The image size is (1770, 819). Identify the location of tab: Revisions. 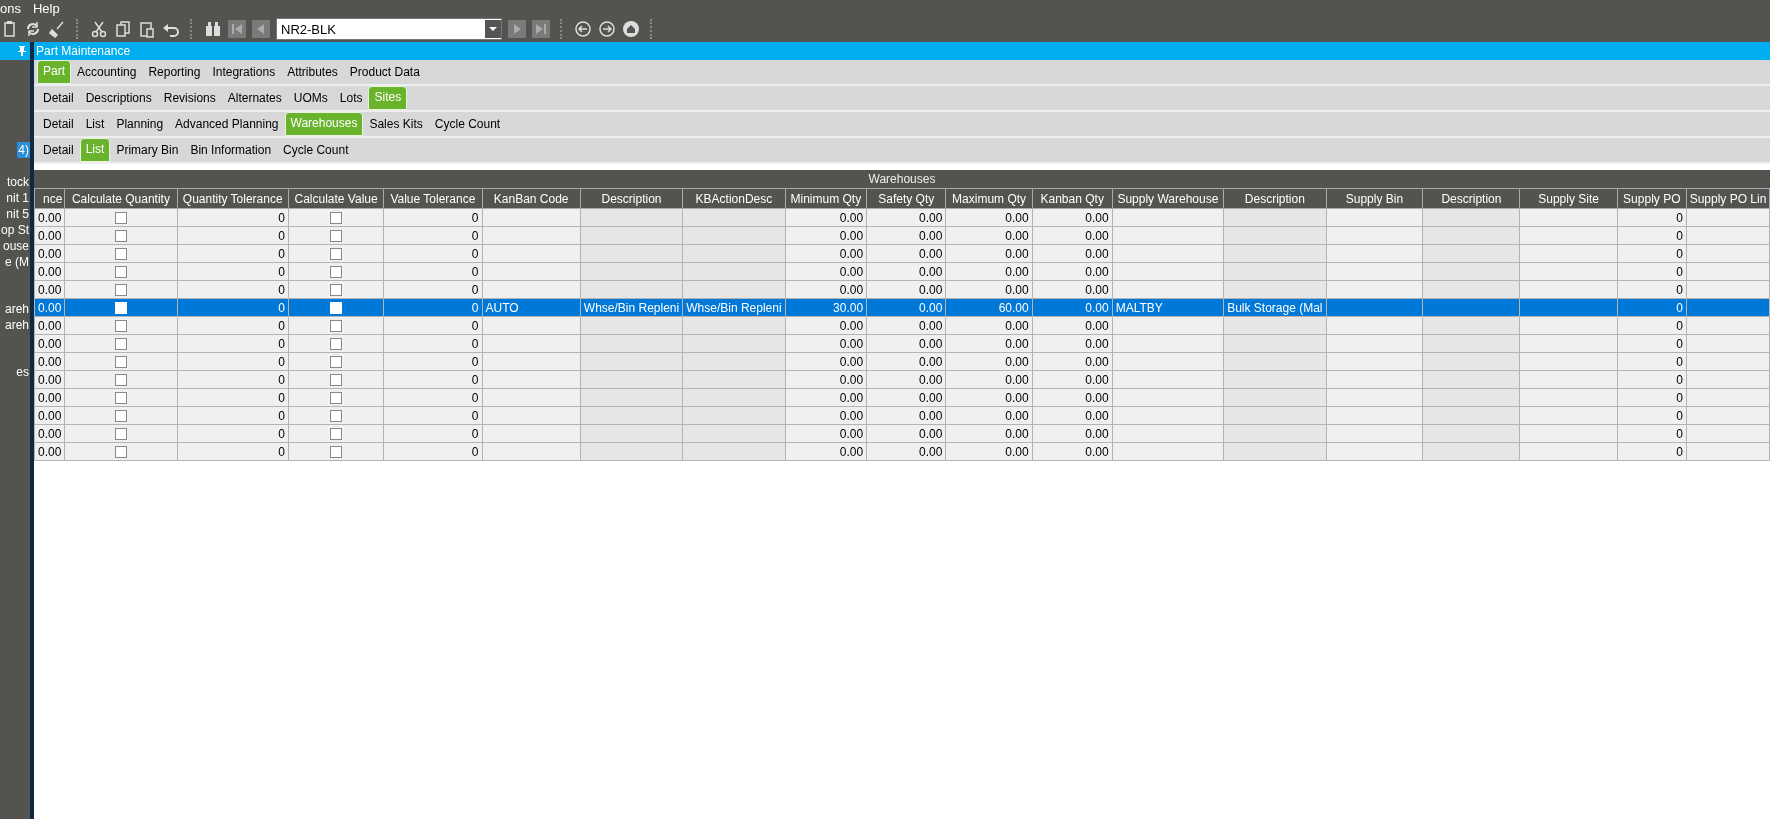
(189, 100).